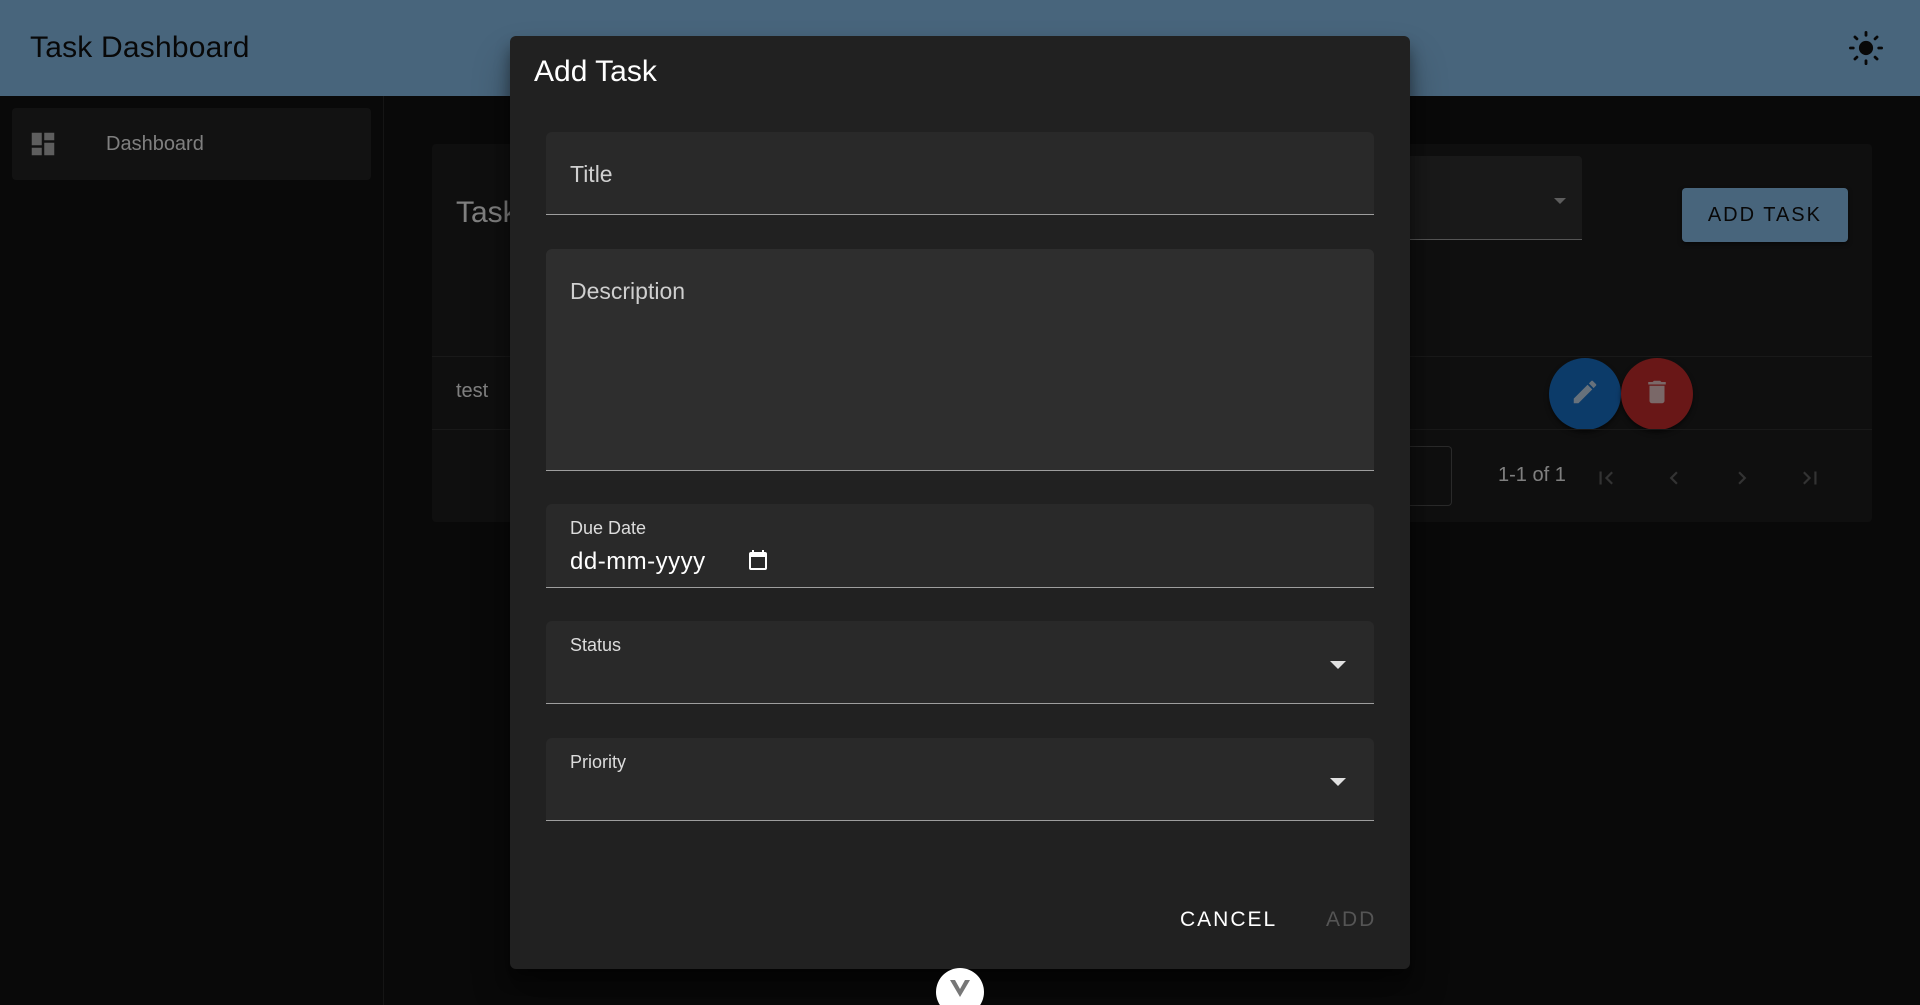  Describe the element at coordinates (960, 173) in the screenshot. I see `title-field: Title` at that location.